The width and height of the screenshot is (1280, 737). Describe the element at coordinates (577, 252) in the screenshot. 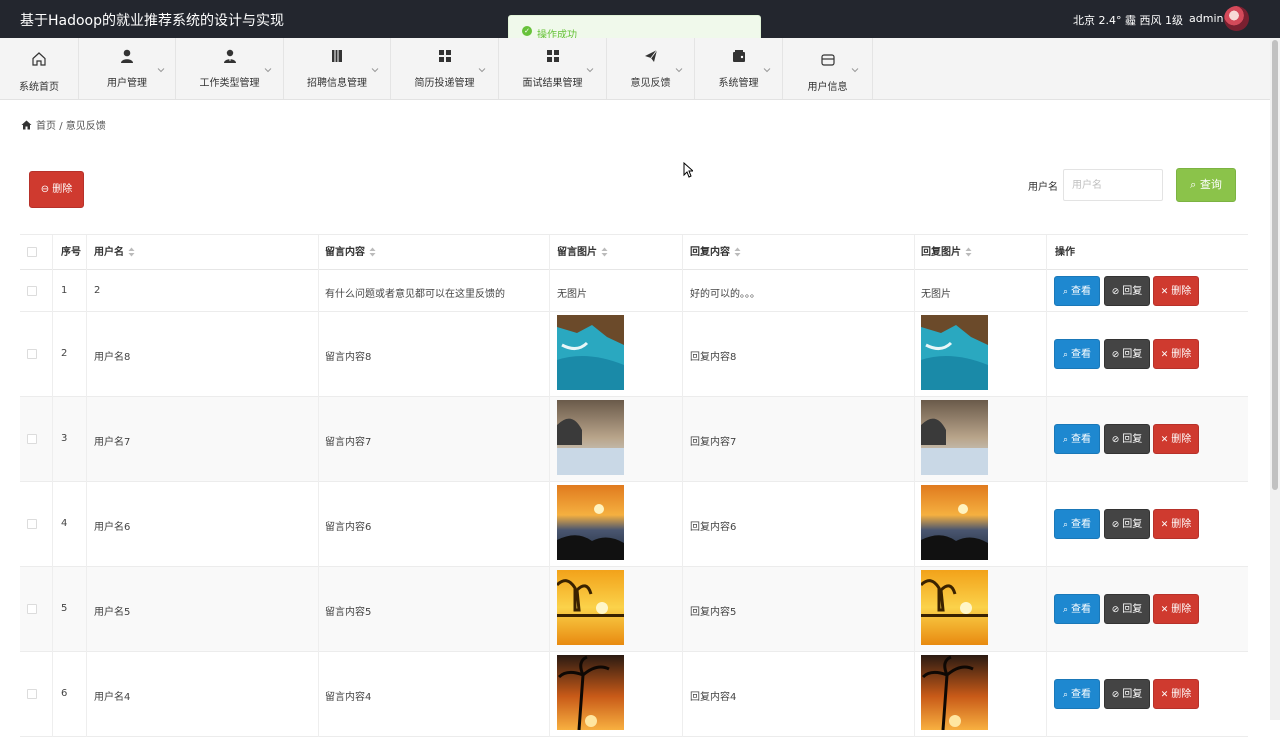

I see `column-header-label: 留言图片` at that location.